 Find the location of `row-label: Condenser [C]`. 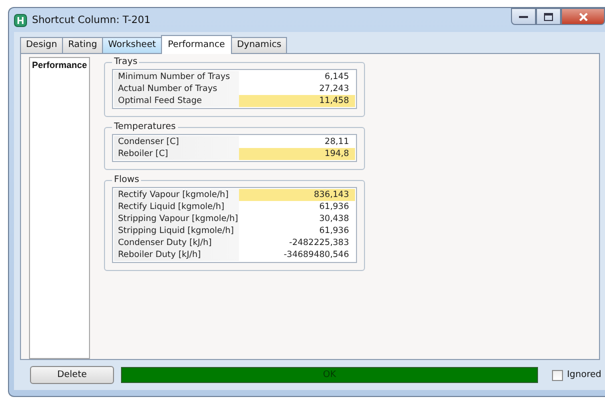

row-label: Condenser [C] is located at coordinates (176, 142).